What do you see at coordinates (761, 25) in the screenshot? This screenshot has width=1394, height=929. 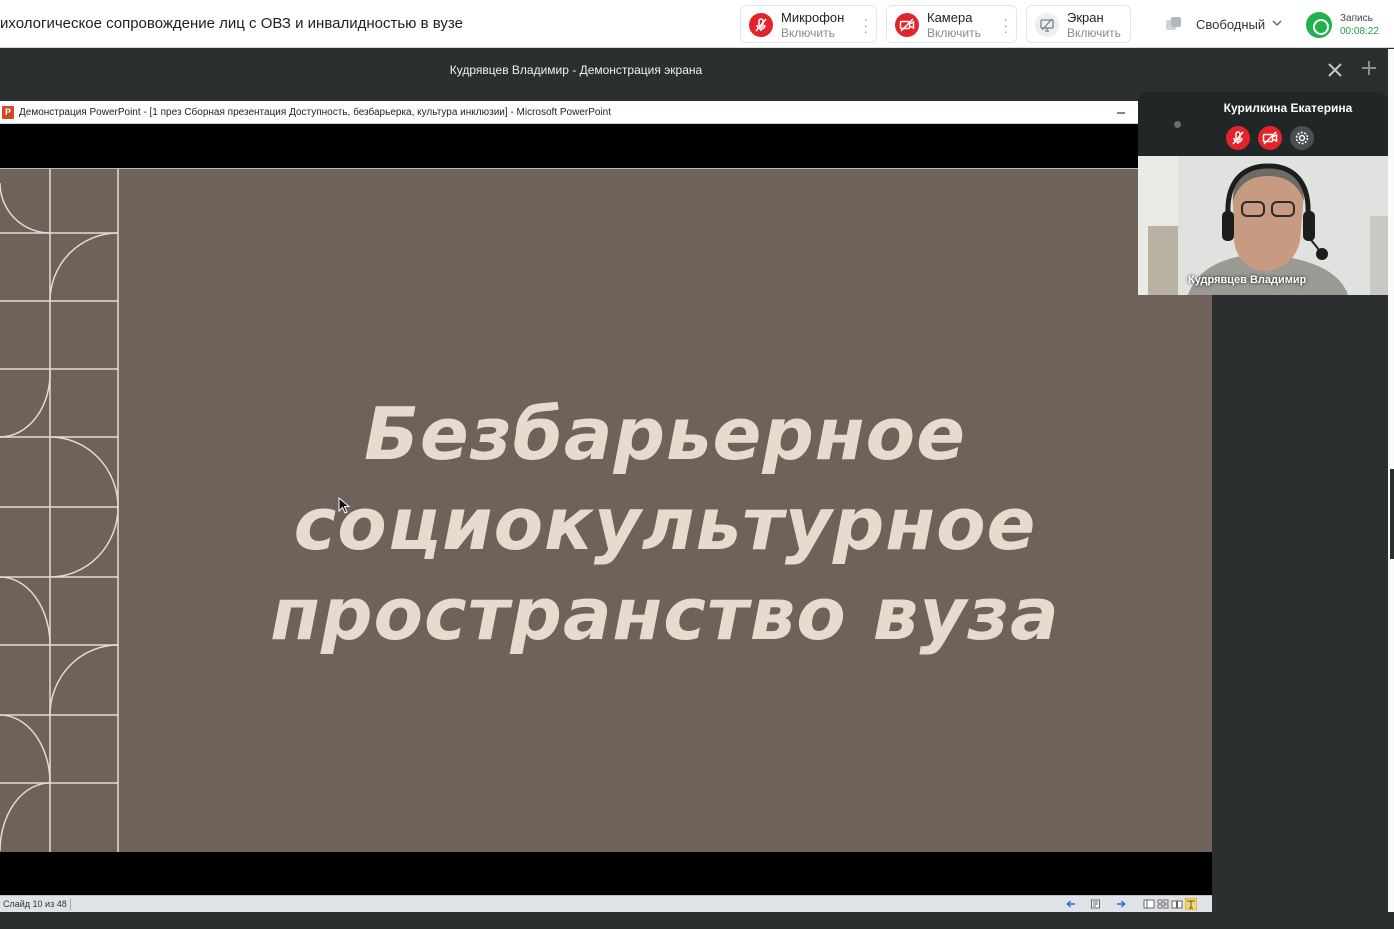 I see `microphone-off-icon` at bounding box center [761, 25].